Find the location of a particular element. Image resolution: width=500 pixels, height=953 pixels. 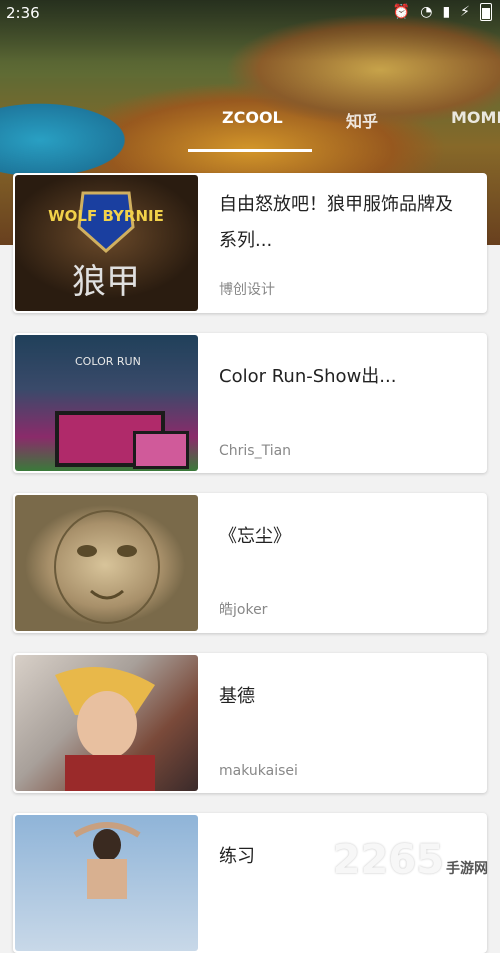

status-icons: ⏰ ◔ ▮ ⚡ is located at coordinates (442, 12).